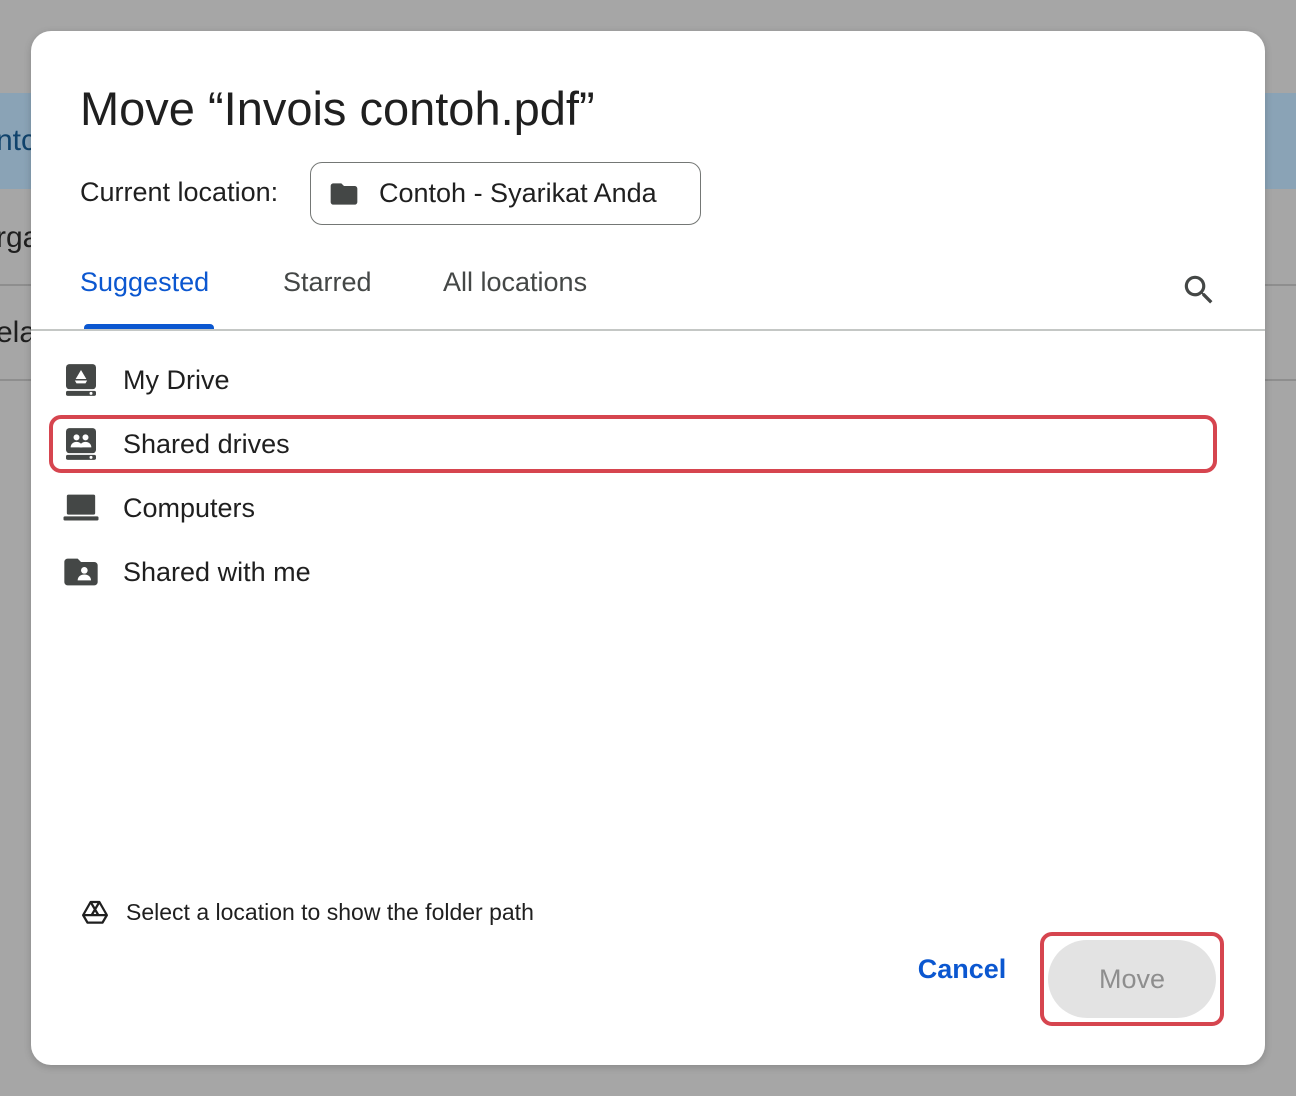 The height and width of the screenshot is (1096, 1296). I want to click on dialog-title: Move “Invois contoh.pdf”, so click(337, 108).